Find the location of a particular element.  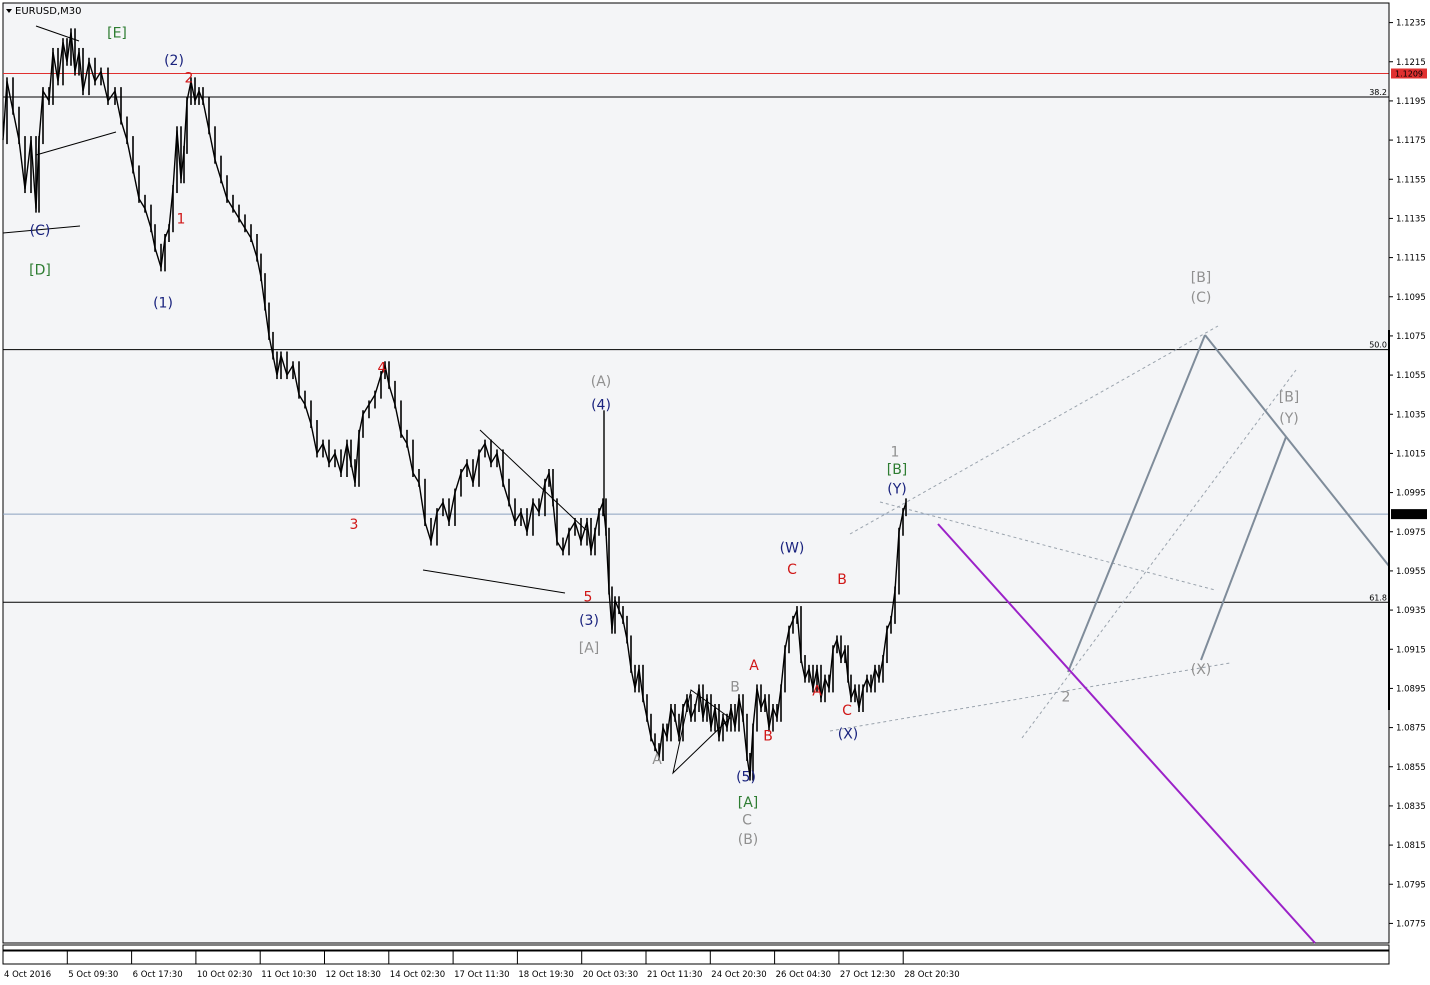

y-tick-label: 1.0875 is located at coordinates (1411, 729).